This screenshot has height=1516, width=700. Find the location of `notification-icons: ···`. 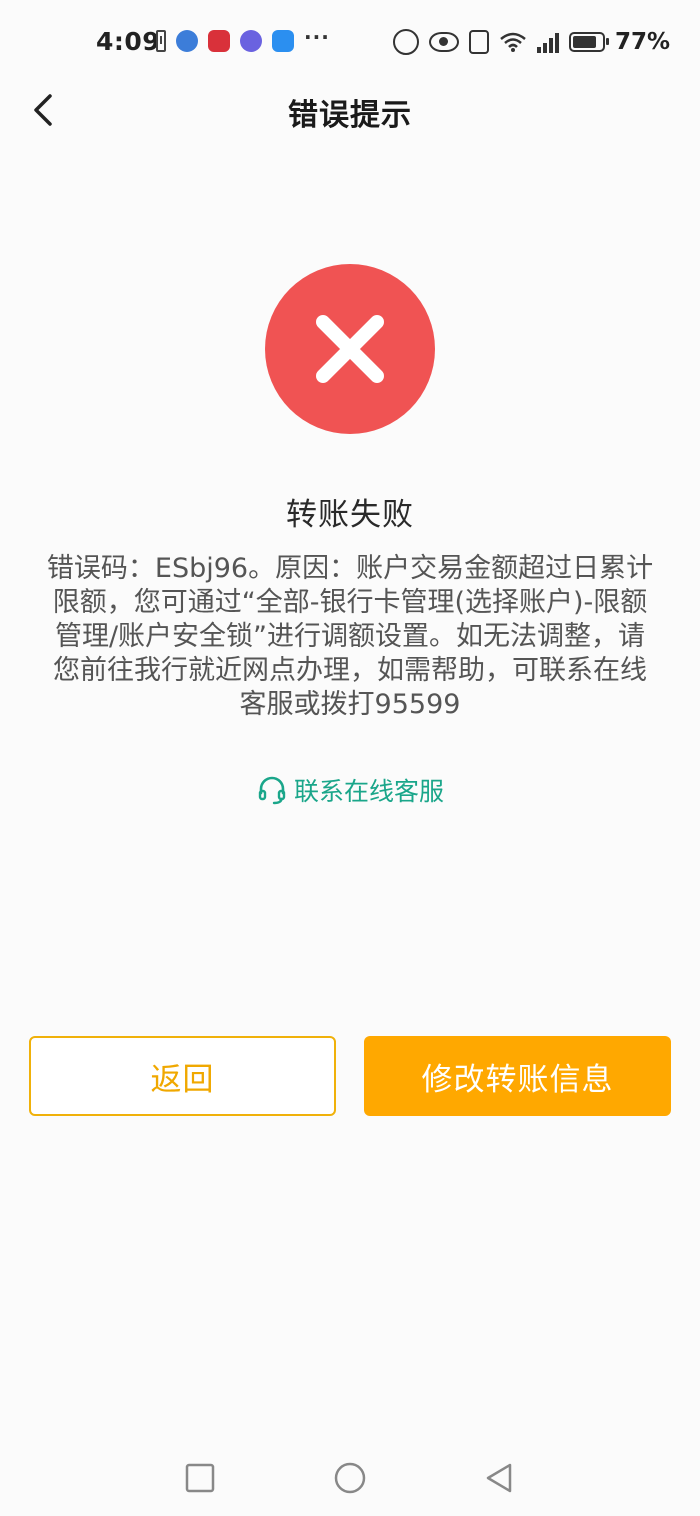

notification-icons: ··· is located at coordinates (243, 38).